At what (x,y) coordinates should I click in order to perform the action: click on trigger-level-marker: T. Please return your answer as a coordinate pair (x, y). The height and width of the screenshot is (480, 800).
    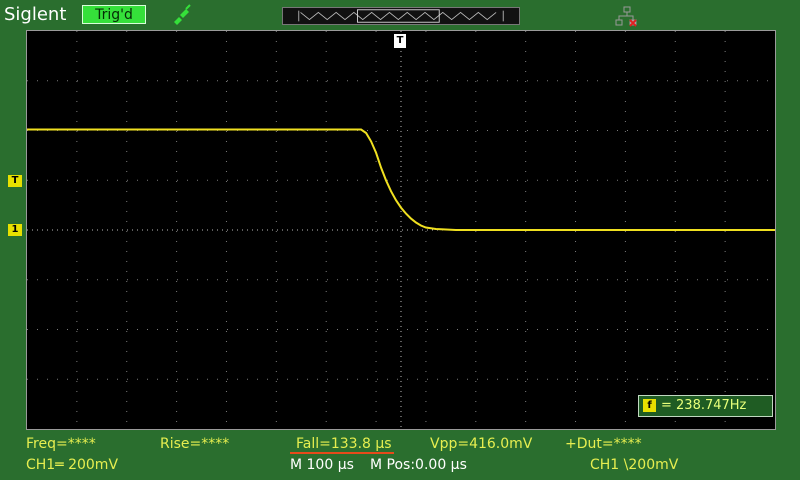
    Looking at the image, I should click on (15, 181).